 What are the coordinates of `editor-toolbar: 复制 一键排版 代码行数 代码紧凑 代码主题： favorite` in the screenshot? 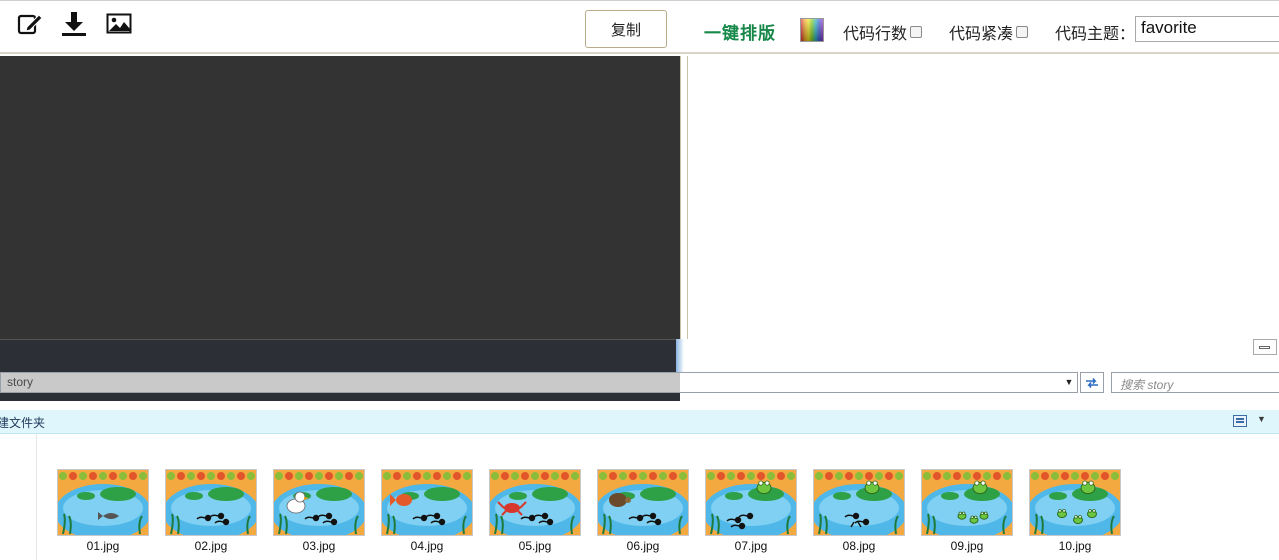 It's located at (639, 27).